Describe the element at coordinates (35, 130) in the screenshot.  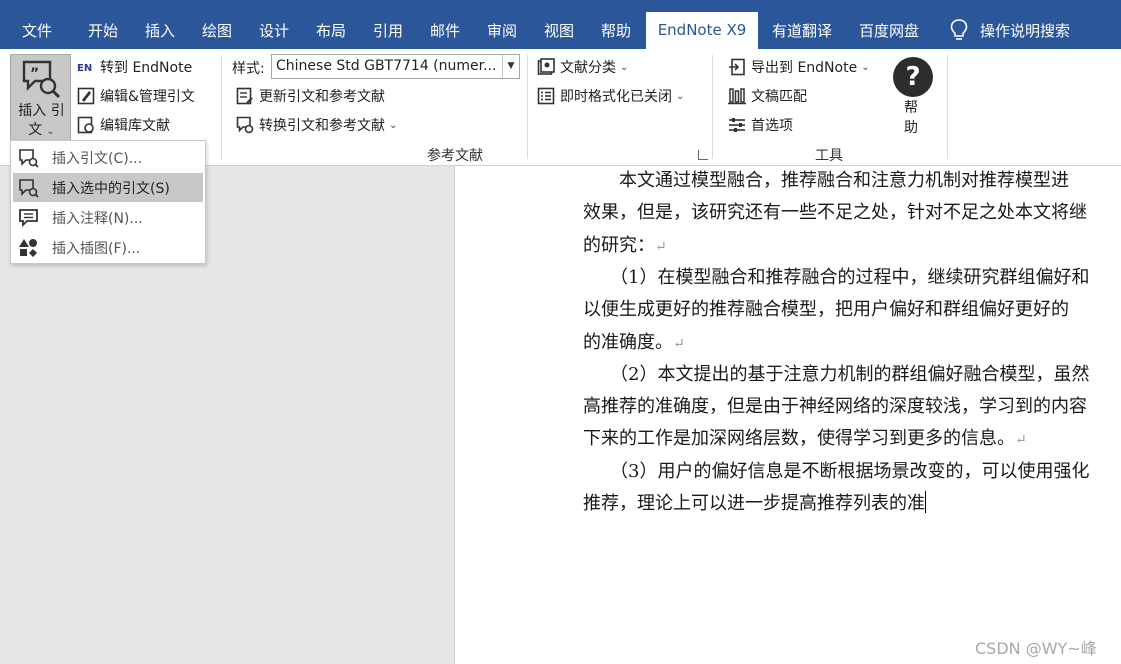
I see `insert-citation-label-2: 文` at that location.